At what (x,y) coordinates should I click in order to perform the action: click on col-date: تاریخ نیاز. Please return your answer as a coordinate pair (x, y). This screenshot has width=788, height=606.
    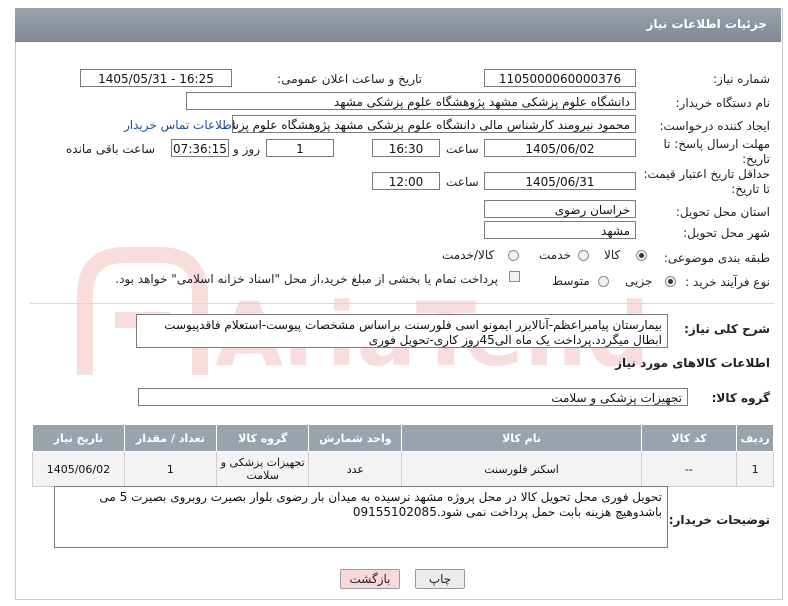
    Looking at the image, I should click on (78, 438).